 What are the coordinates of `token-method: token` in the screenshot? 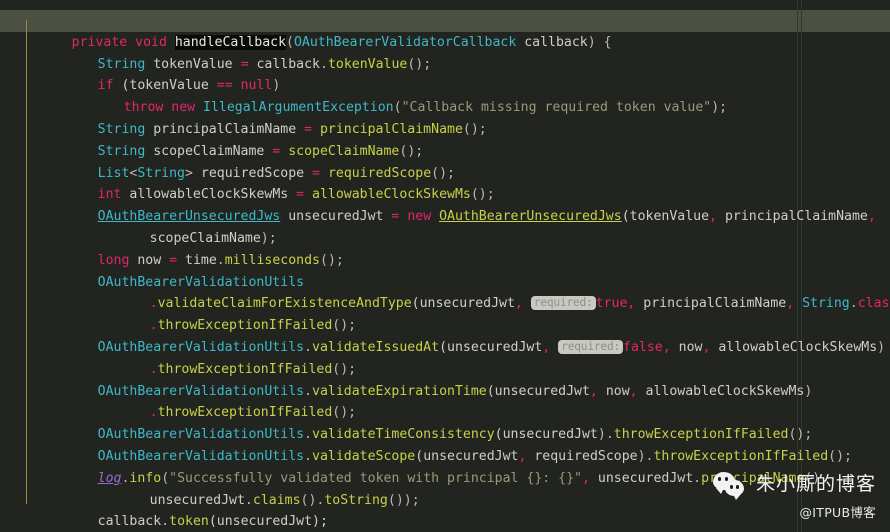 It's located at (189, 522).